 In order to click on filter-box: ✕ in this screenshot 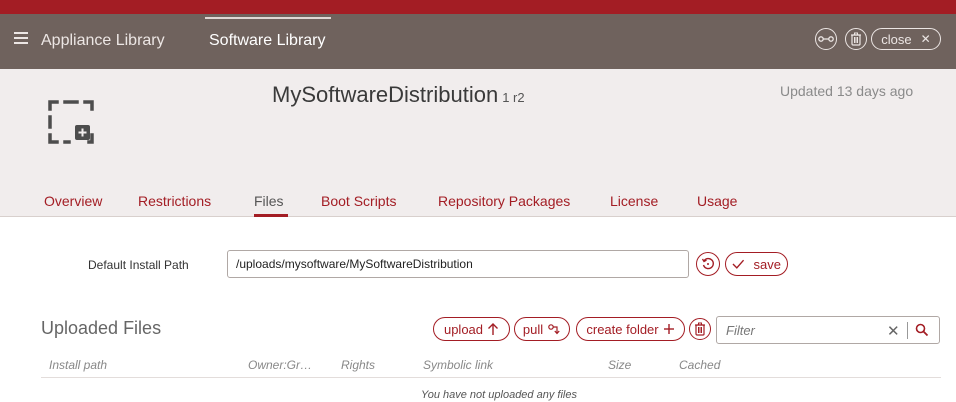, I will do `click(828, 330)`.